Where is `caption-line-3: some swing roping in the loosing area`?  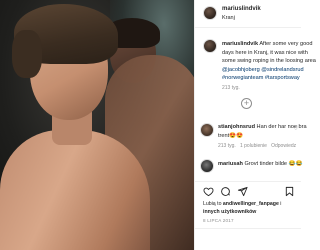
caption-line-3: some swing roping in the loosing area is located at coordinates (269, 61).